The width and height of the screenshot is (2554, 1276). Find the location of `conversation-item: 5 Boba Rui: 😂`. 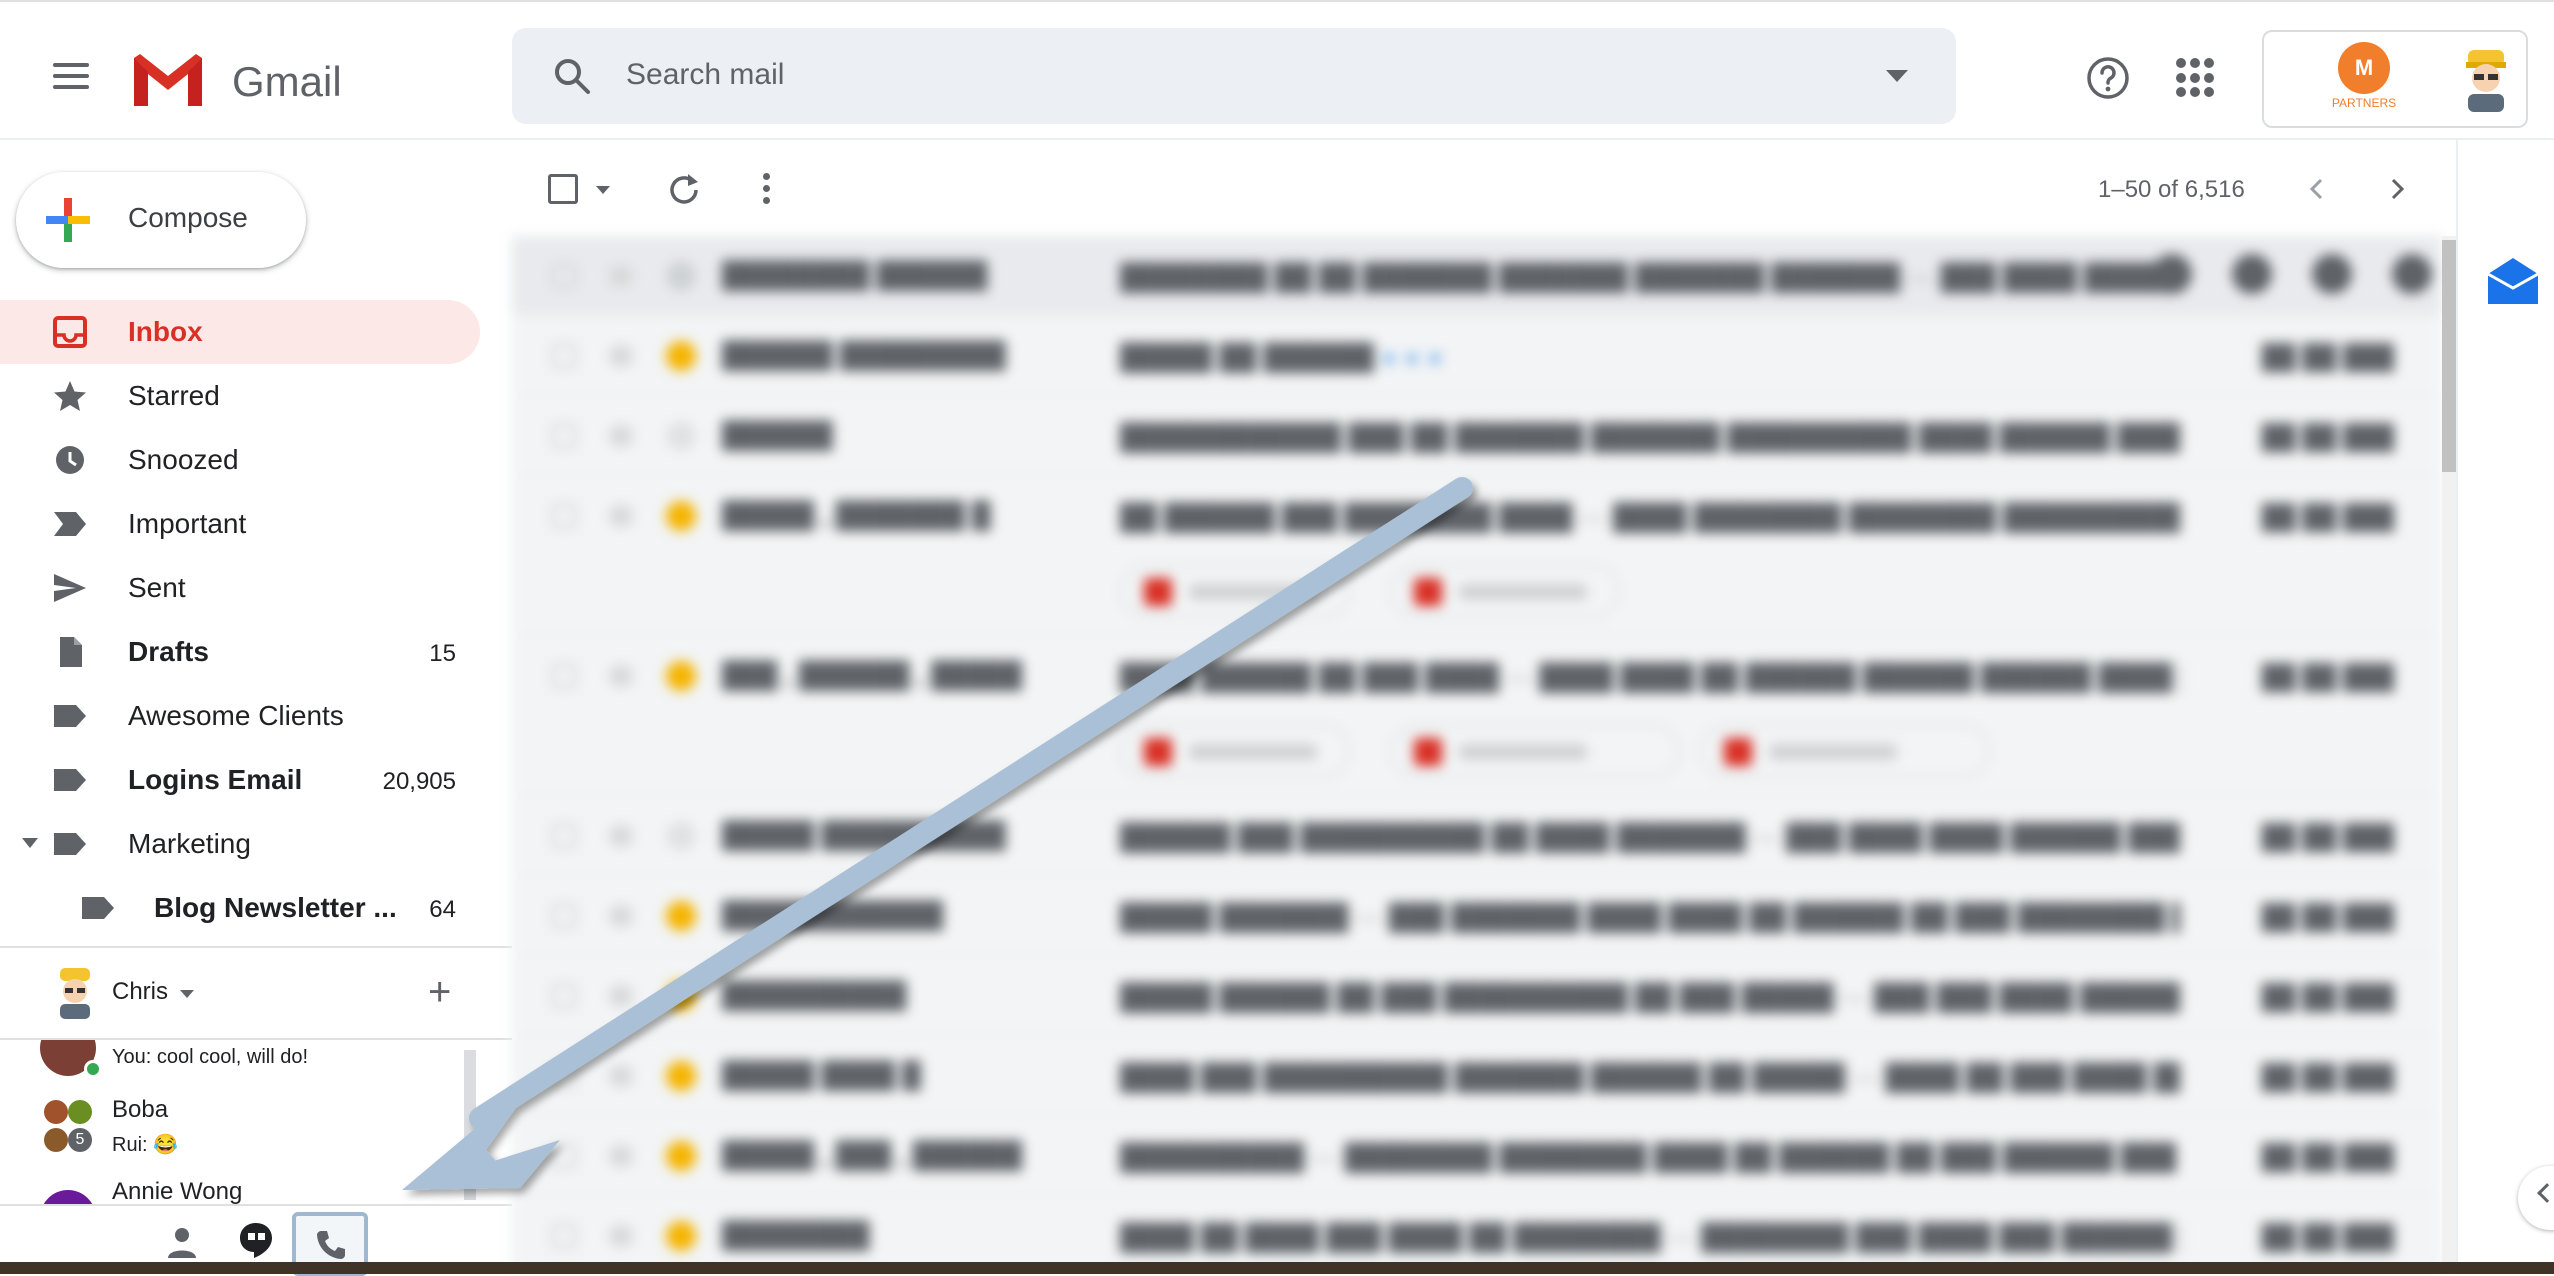

conversation-item: 5 Boba Rui: 😂 is located at coordinates (250, 1129).